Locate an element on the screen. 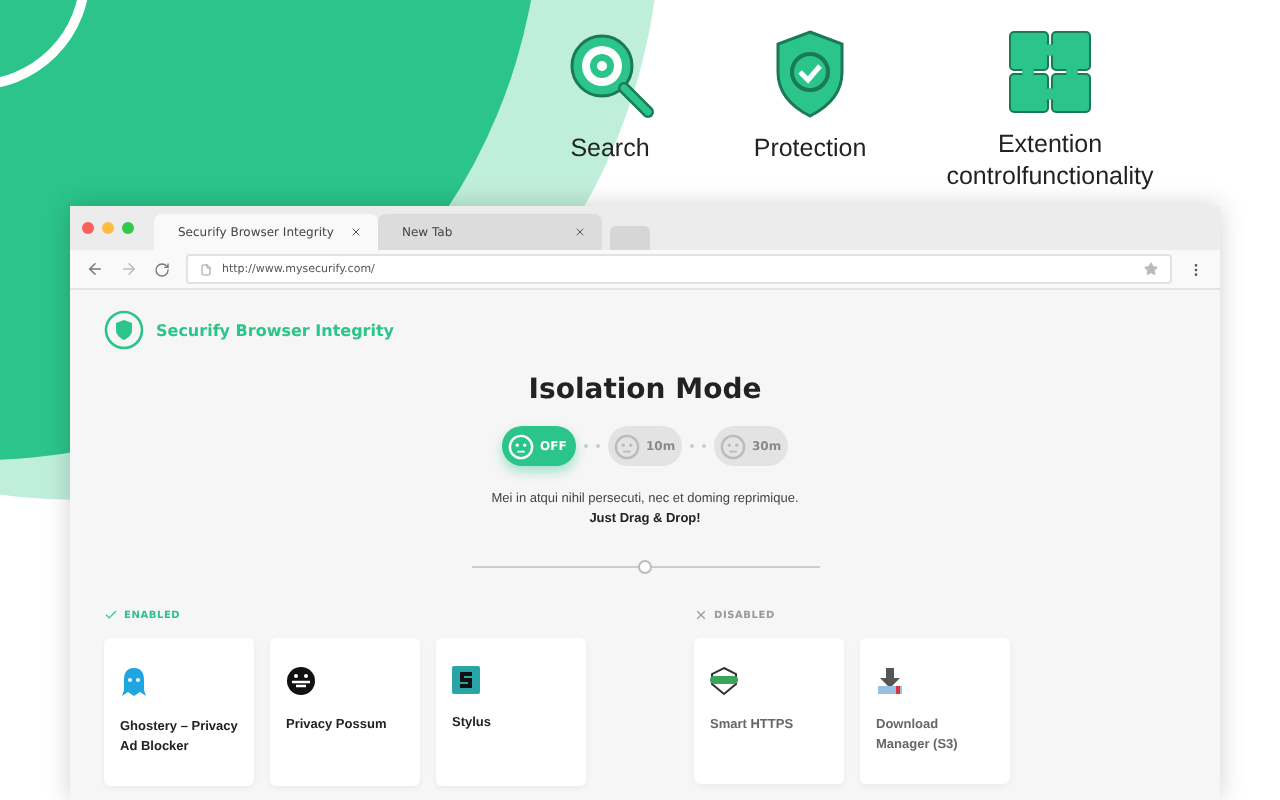 This screenshot has width=1280, height=800. page-title: Isolation Mode is located at coordinates (645, 390).